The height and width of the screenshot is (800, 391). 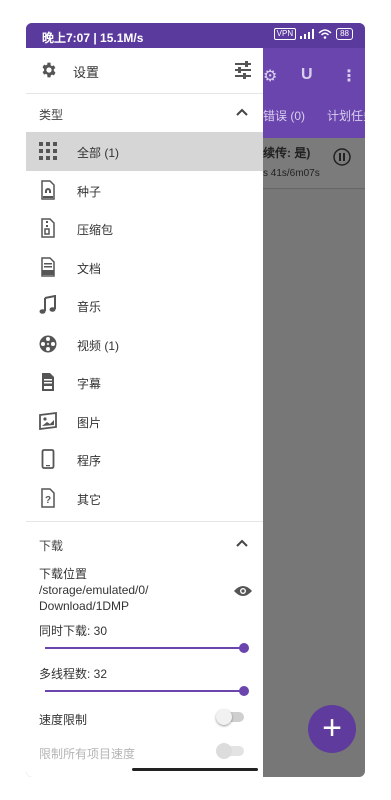 I want to click on speed-limit-switch, so click(x=230, y=717).